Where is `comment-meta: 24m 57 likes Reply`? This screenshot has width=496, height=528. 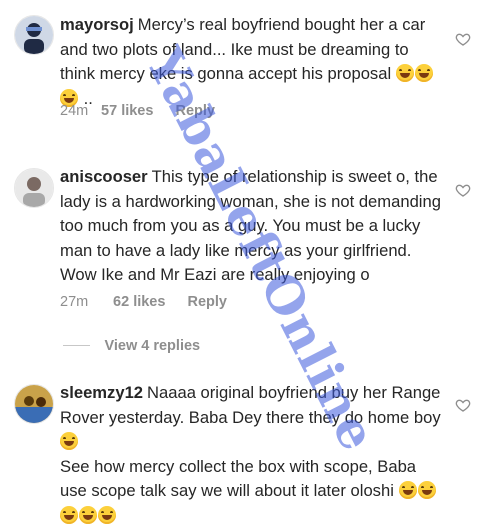 comment-meta: 24m 57 likes Reply is located at coordinates (137, 111).